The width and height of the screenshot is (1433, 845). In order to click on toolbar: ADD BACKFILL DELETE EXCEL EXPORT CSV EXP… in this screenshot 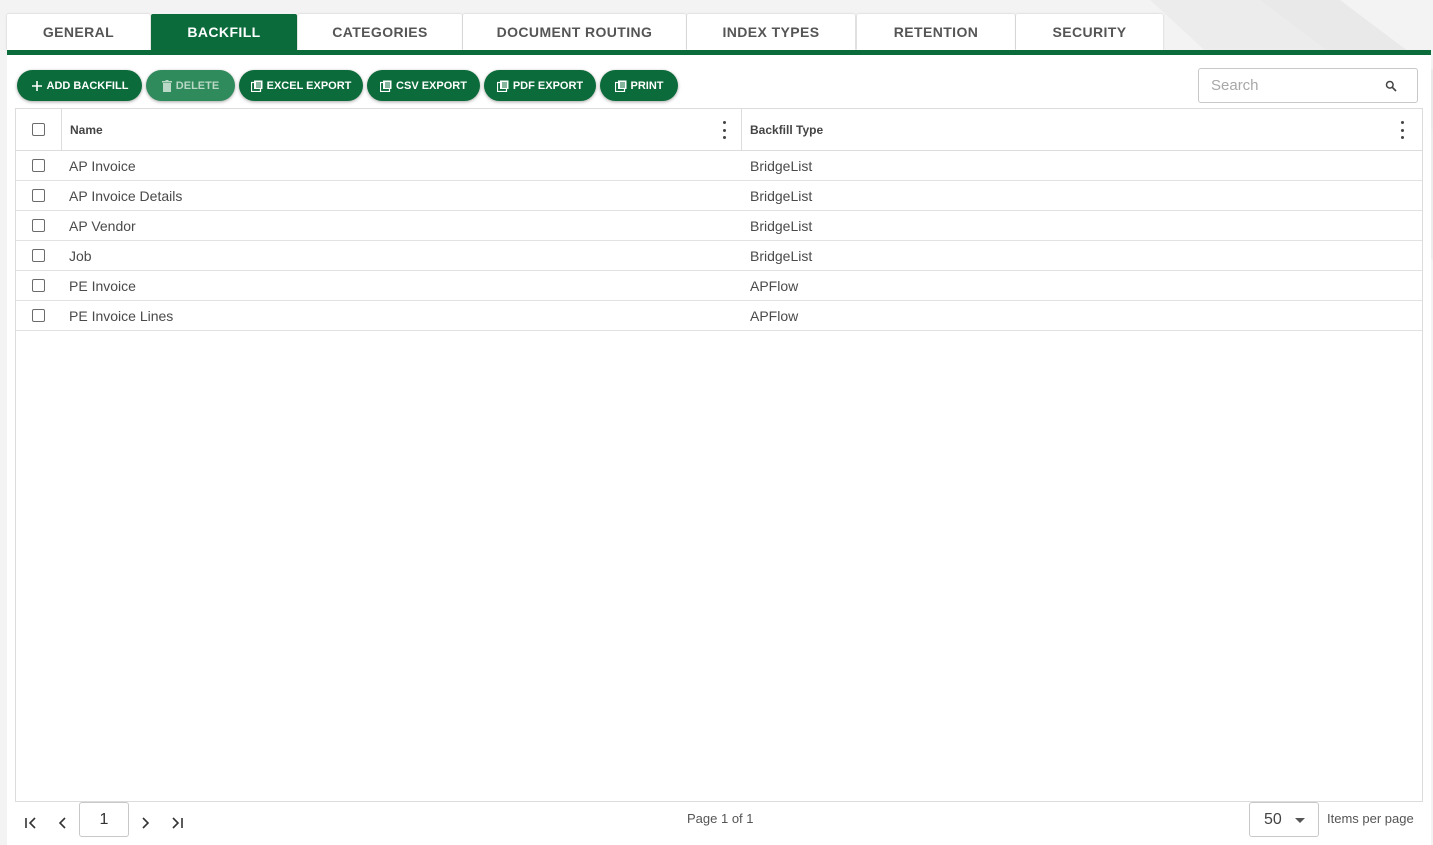, I will do `click(349, 85)`.